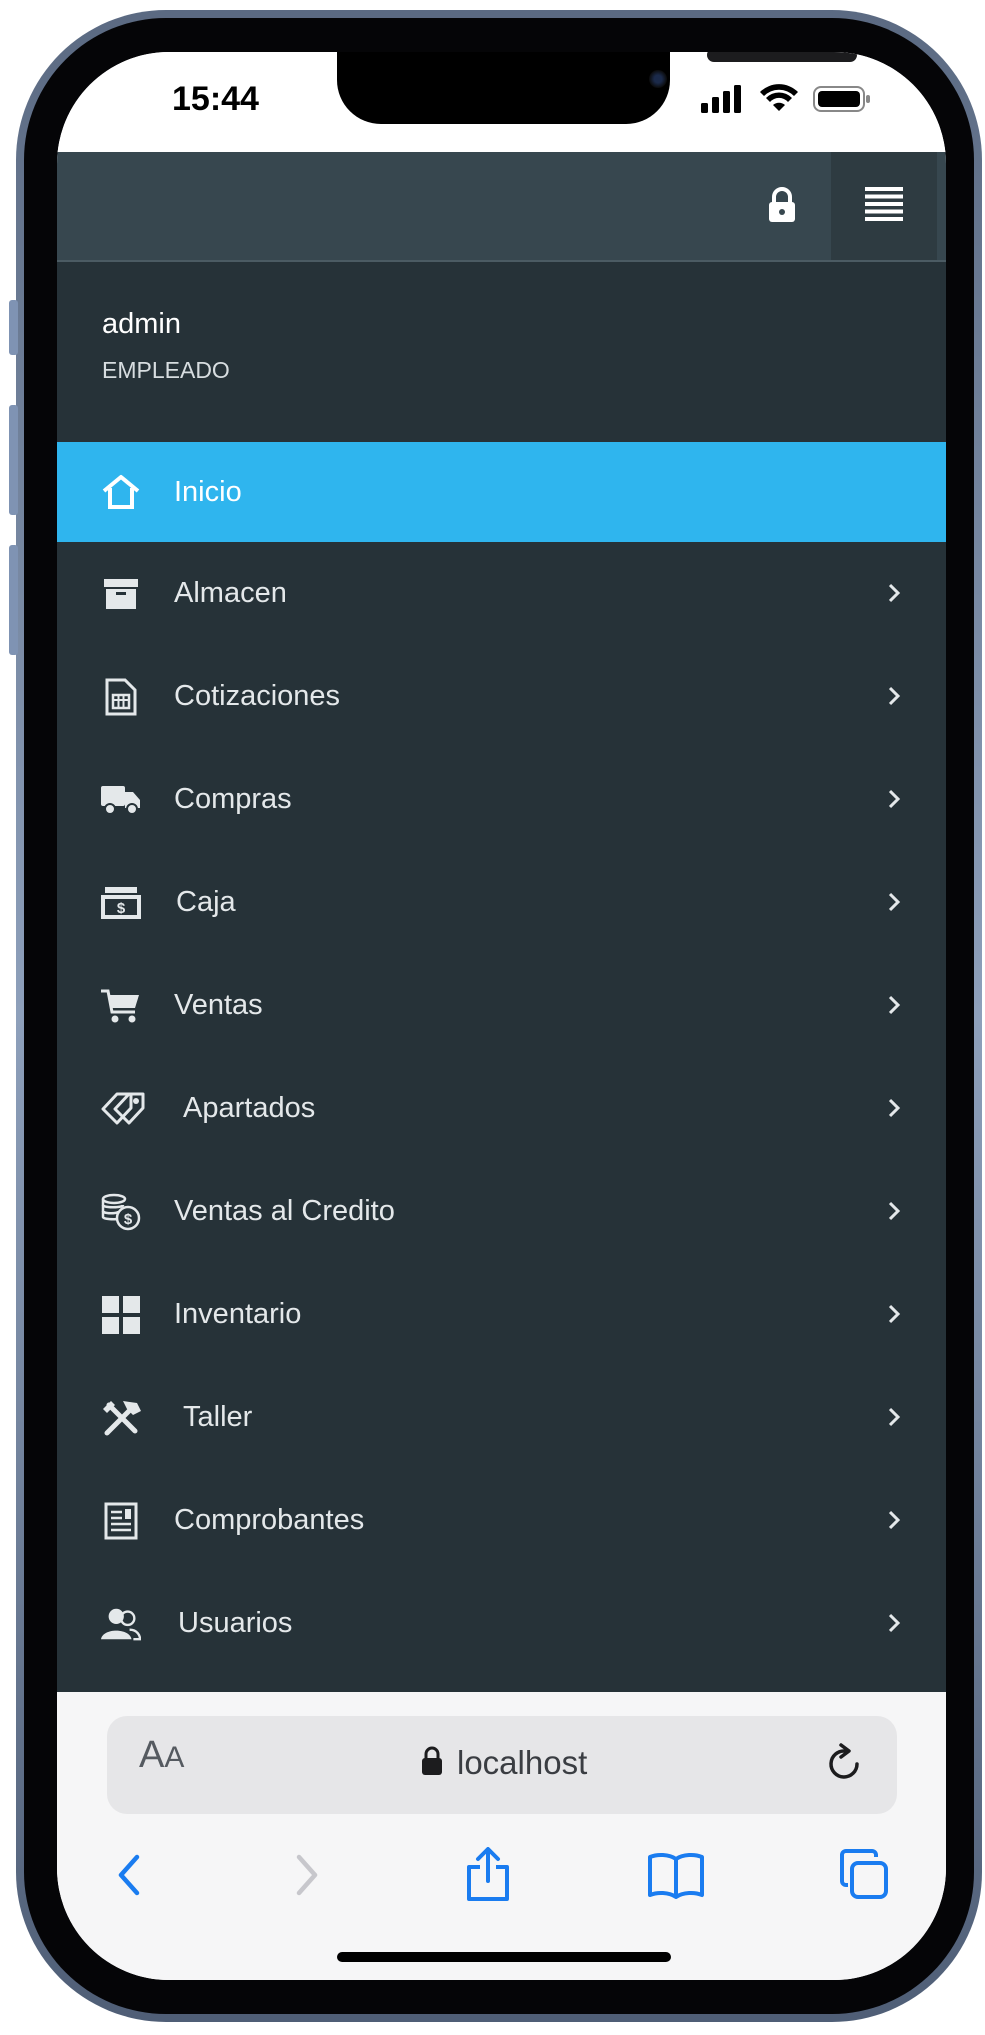  I want to click on wifi-icon, so click(779, 101).